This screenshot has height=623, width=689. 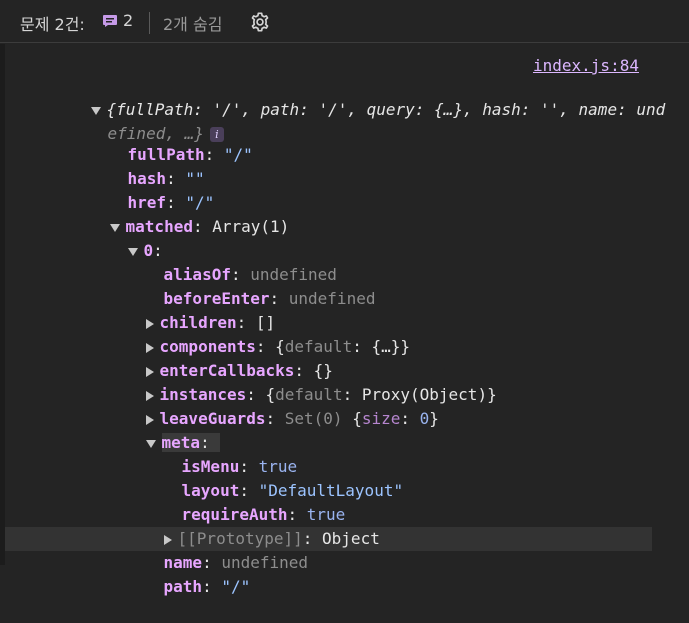 I want to click on prop-key: path, so click(x=183, y=586).